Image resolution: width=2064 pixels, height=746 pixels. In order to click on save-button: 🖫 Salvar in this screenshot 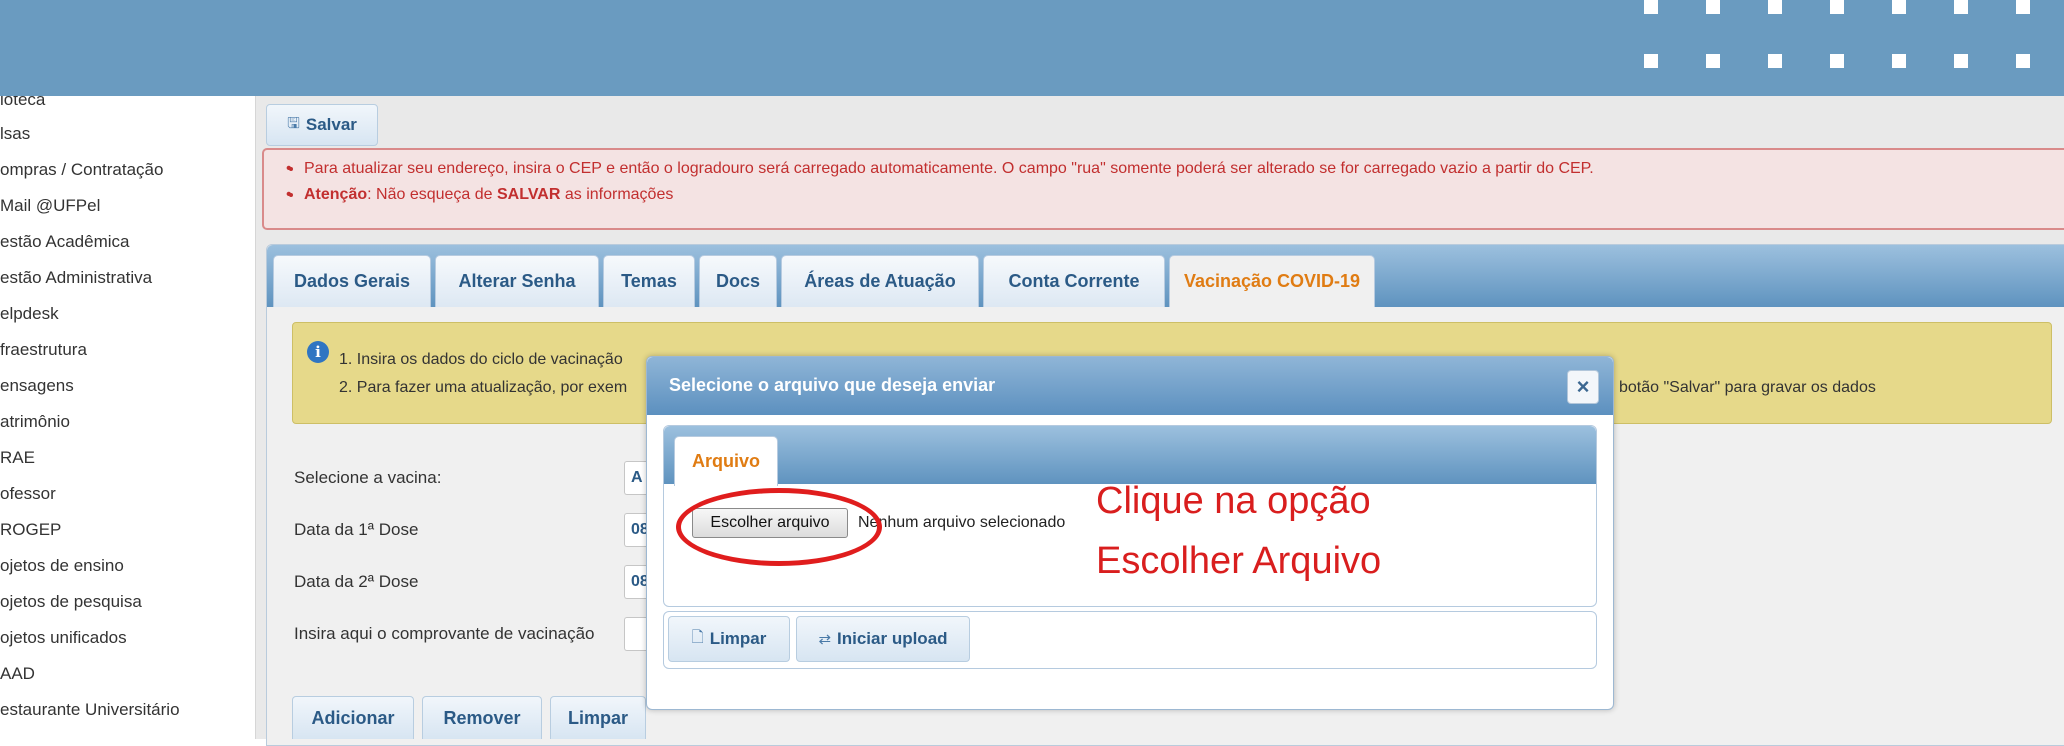, I will do `click(322, 125)`.